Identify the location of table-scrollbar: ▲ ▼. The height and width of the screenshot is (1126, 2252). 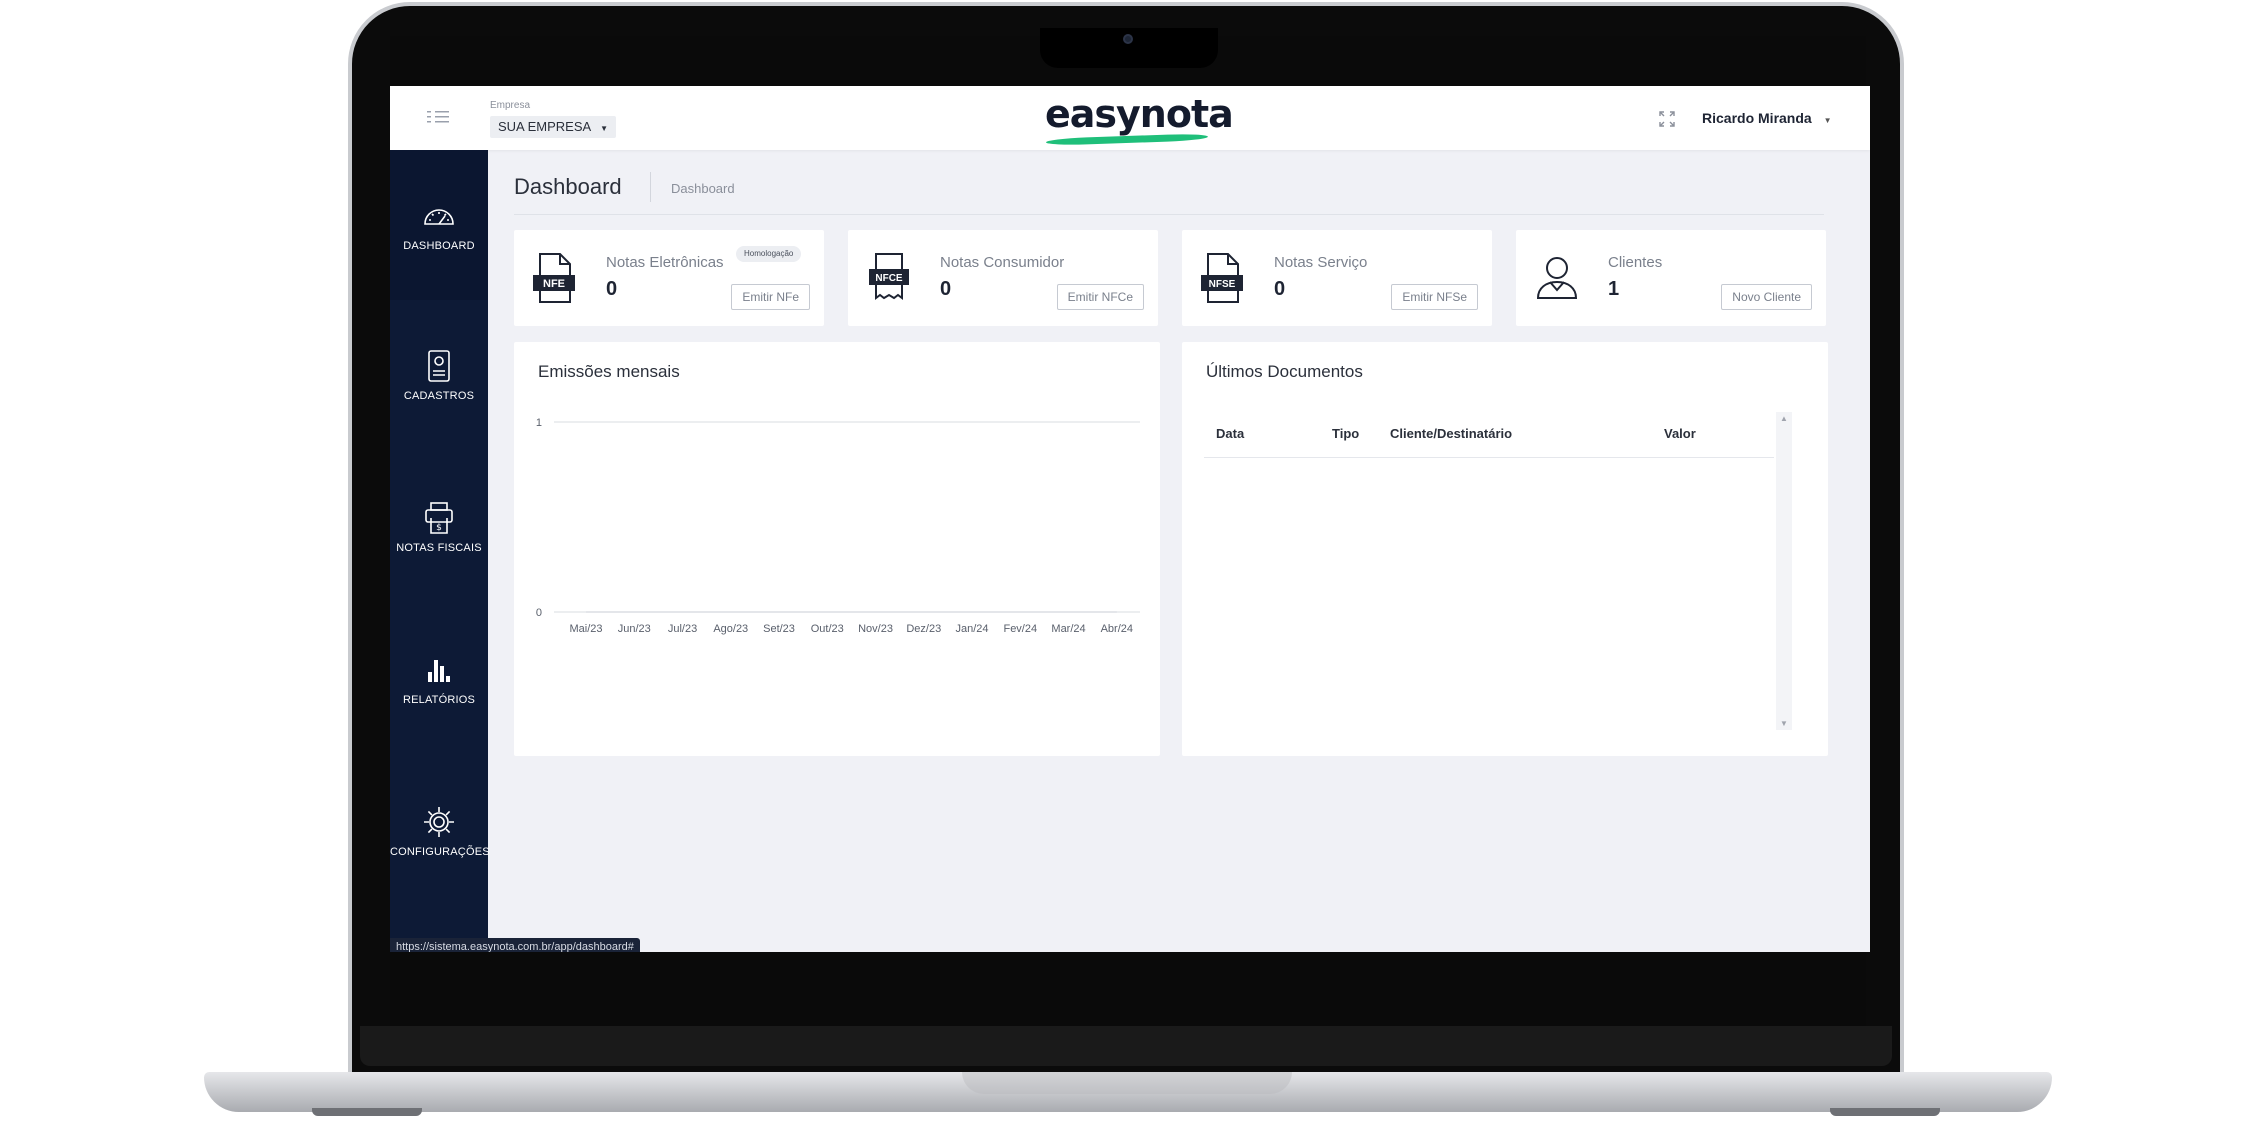
(1784, 571).